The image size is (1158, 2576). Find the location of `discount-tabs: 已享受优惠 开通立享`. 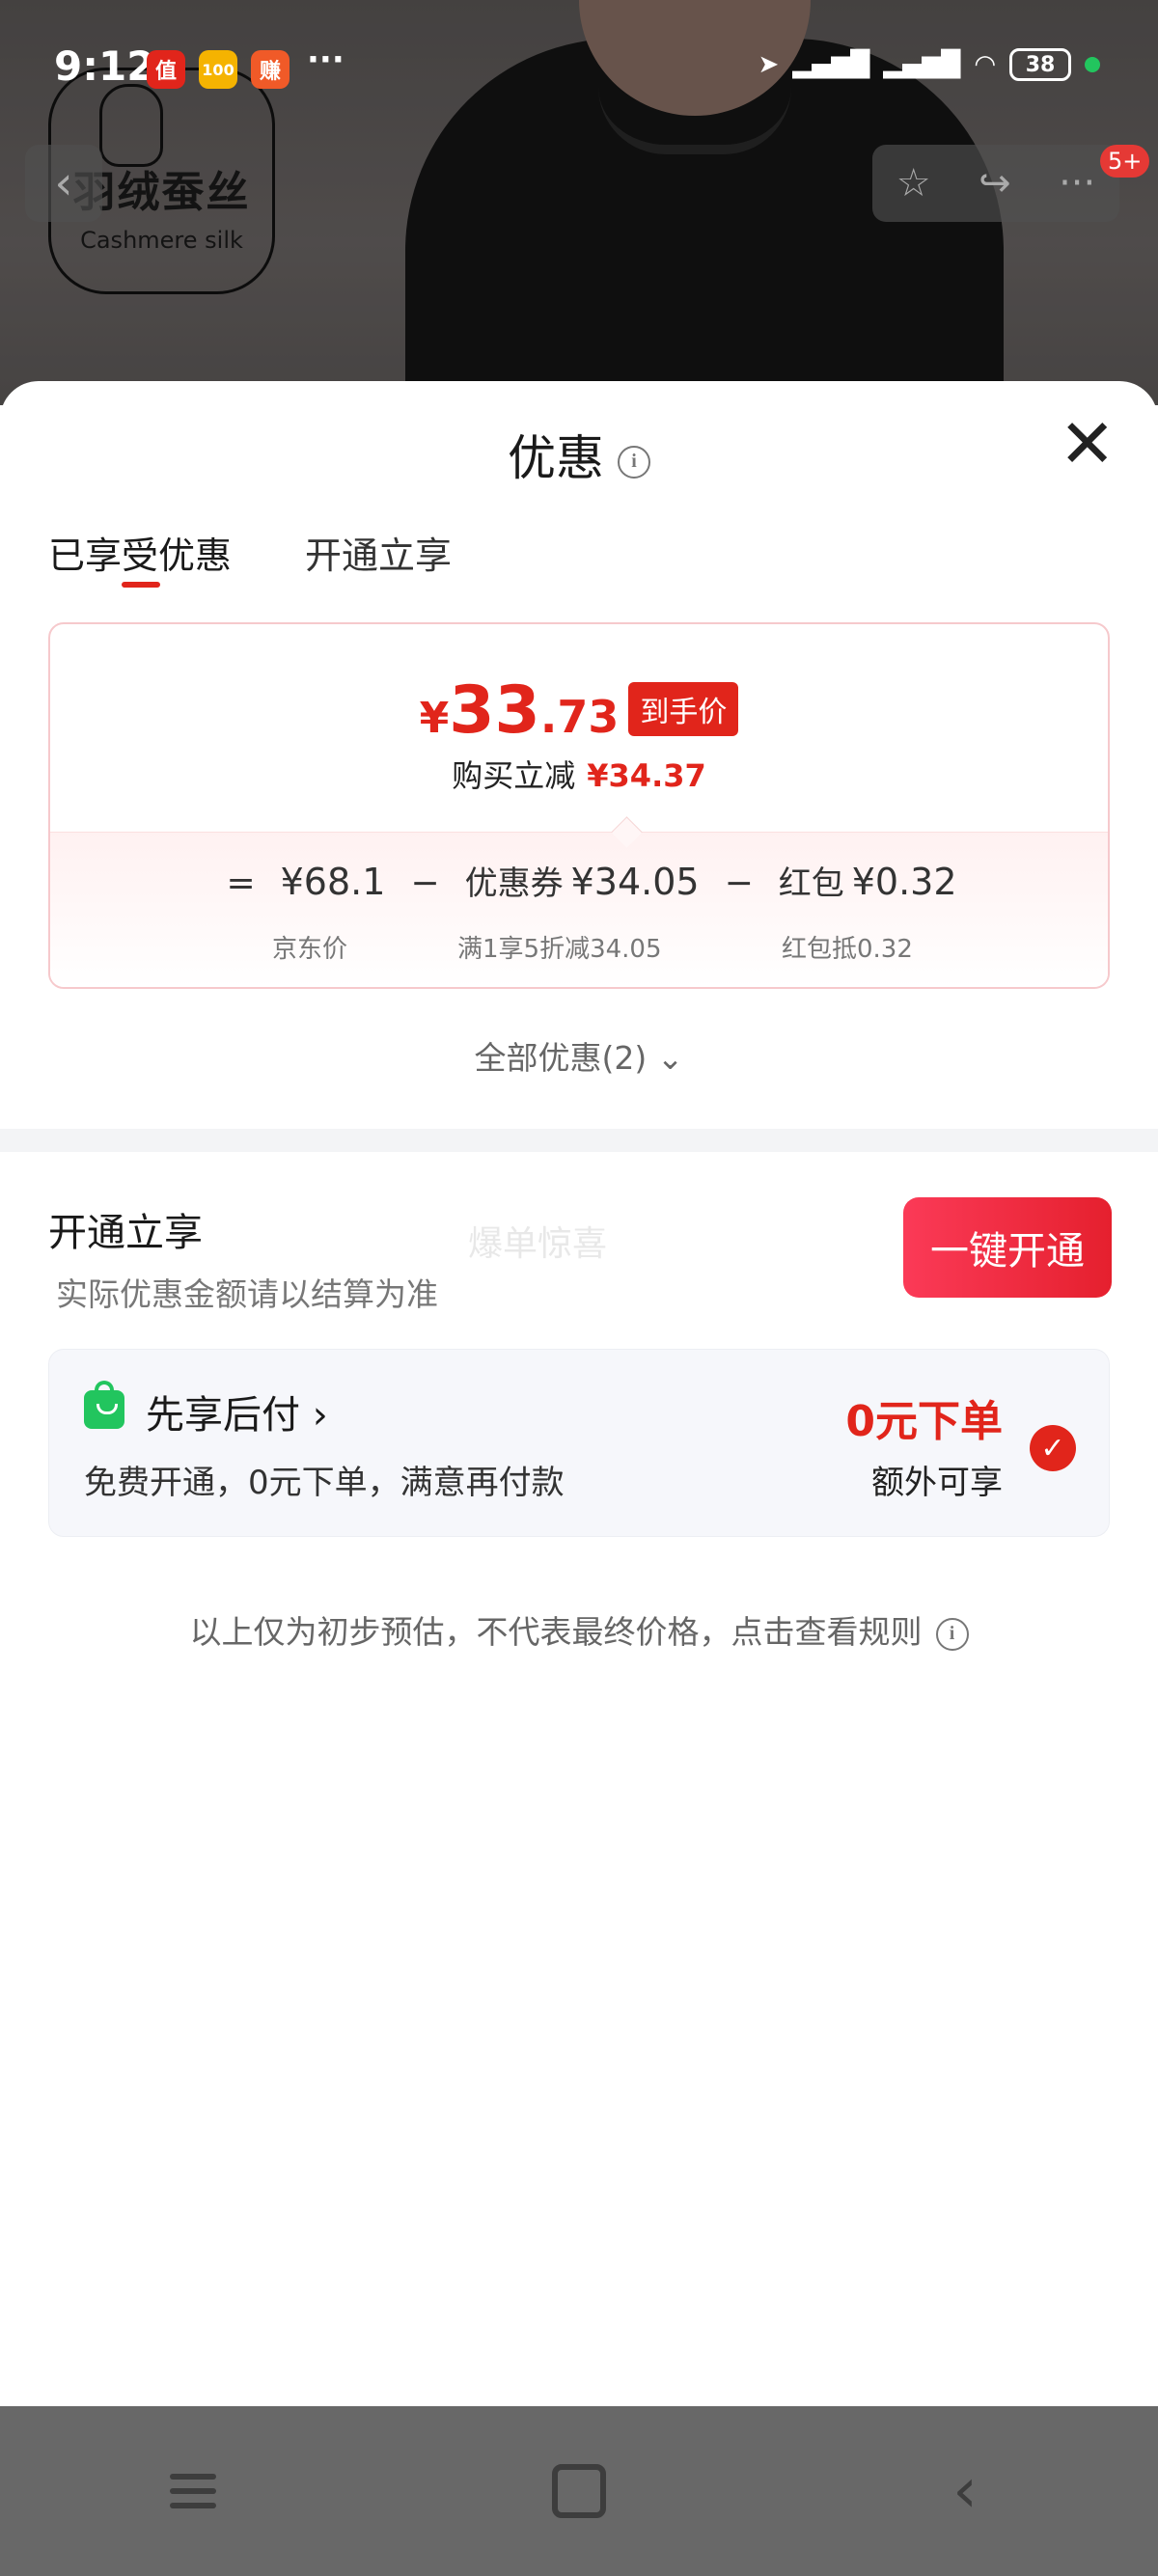

discount-tabs: 已享受优惠 开通立享 is located at coordinates (250, 557).